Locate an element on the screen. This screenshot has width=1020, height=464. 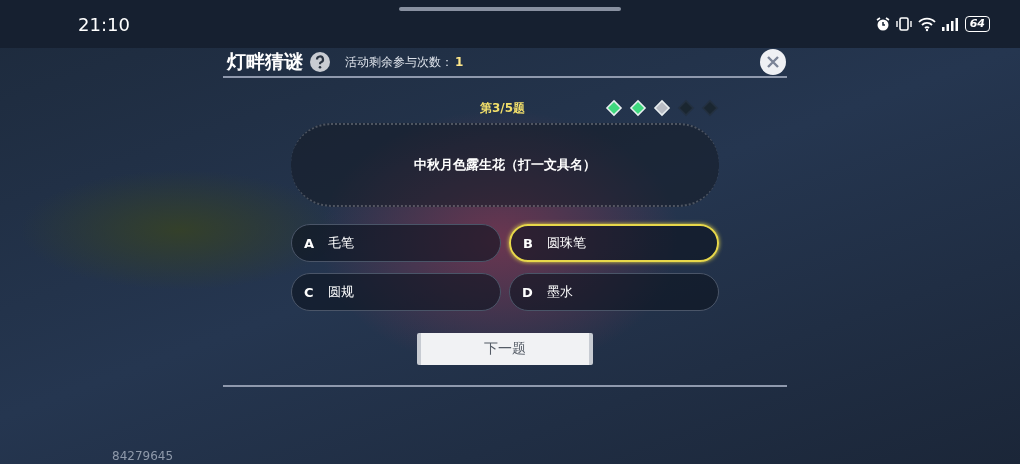
signal-icon is located at coordinates (950, 24).